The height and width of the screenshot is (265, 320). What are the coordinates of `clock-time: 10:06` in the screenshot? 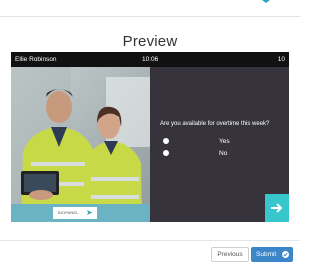 It's located at (150, 59).